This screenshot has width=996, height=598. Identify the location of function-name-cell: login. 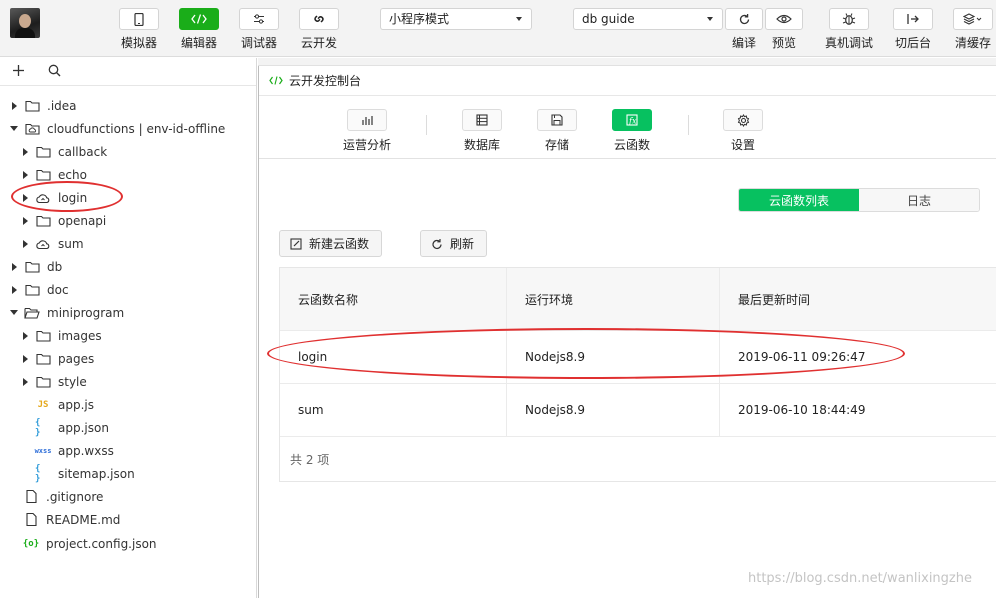
(393, 357).